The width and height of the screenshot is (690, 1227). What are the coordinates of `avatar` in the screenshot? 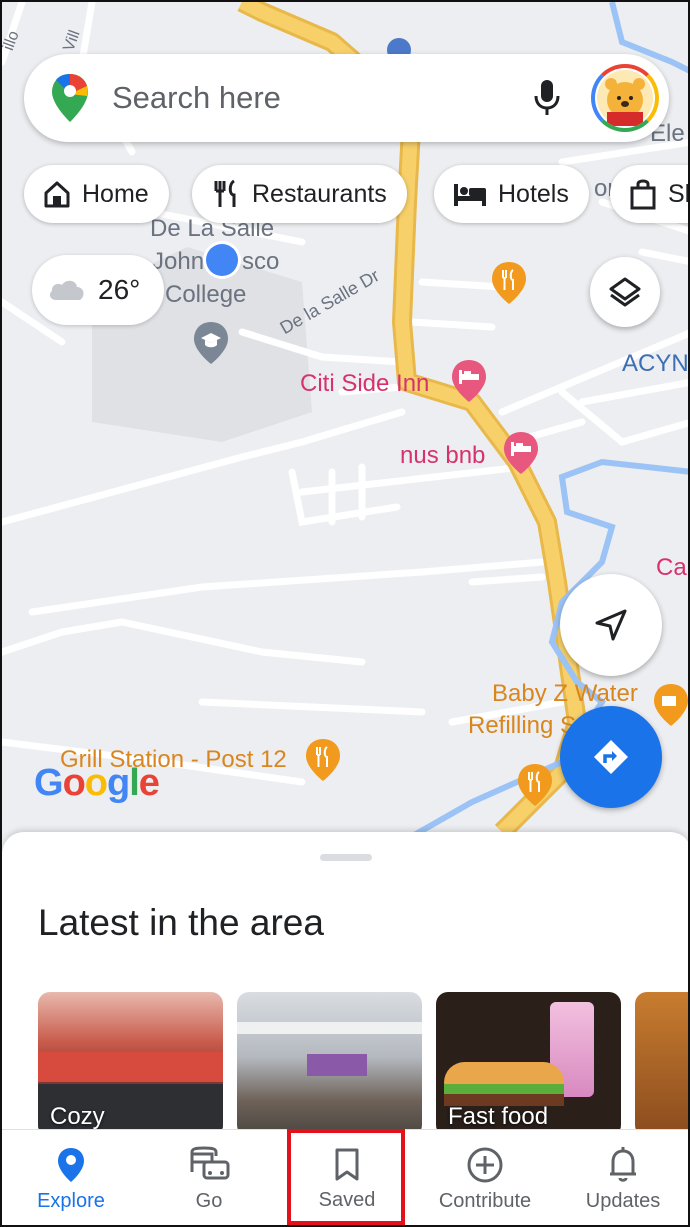 It's located at (625, 98).